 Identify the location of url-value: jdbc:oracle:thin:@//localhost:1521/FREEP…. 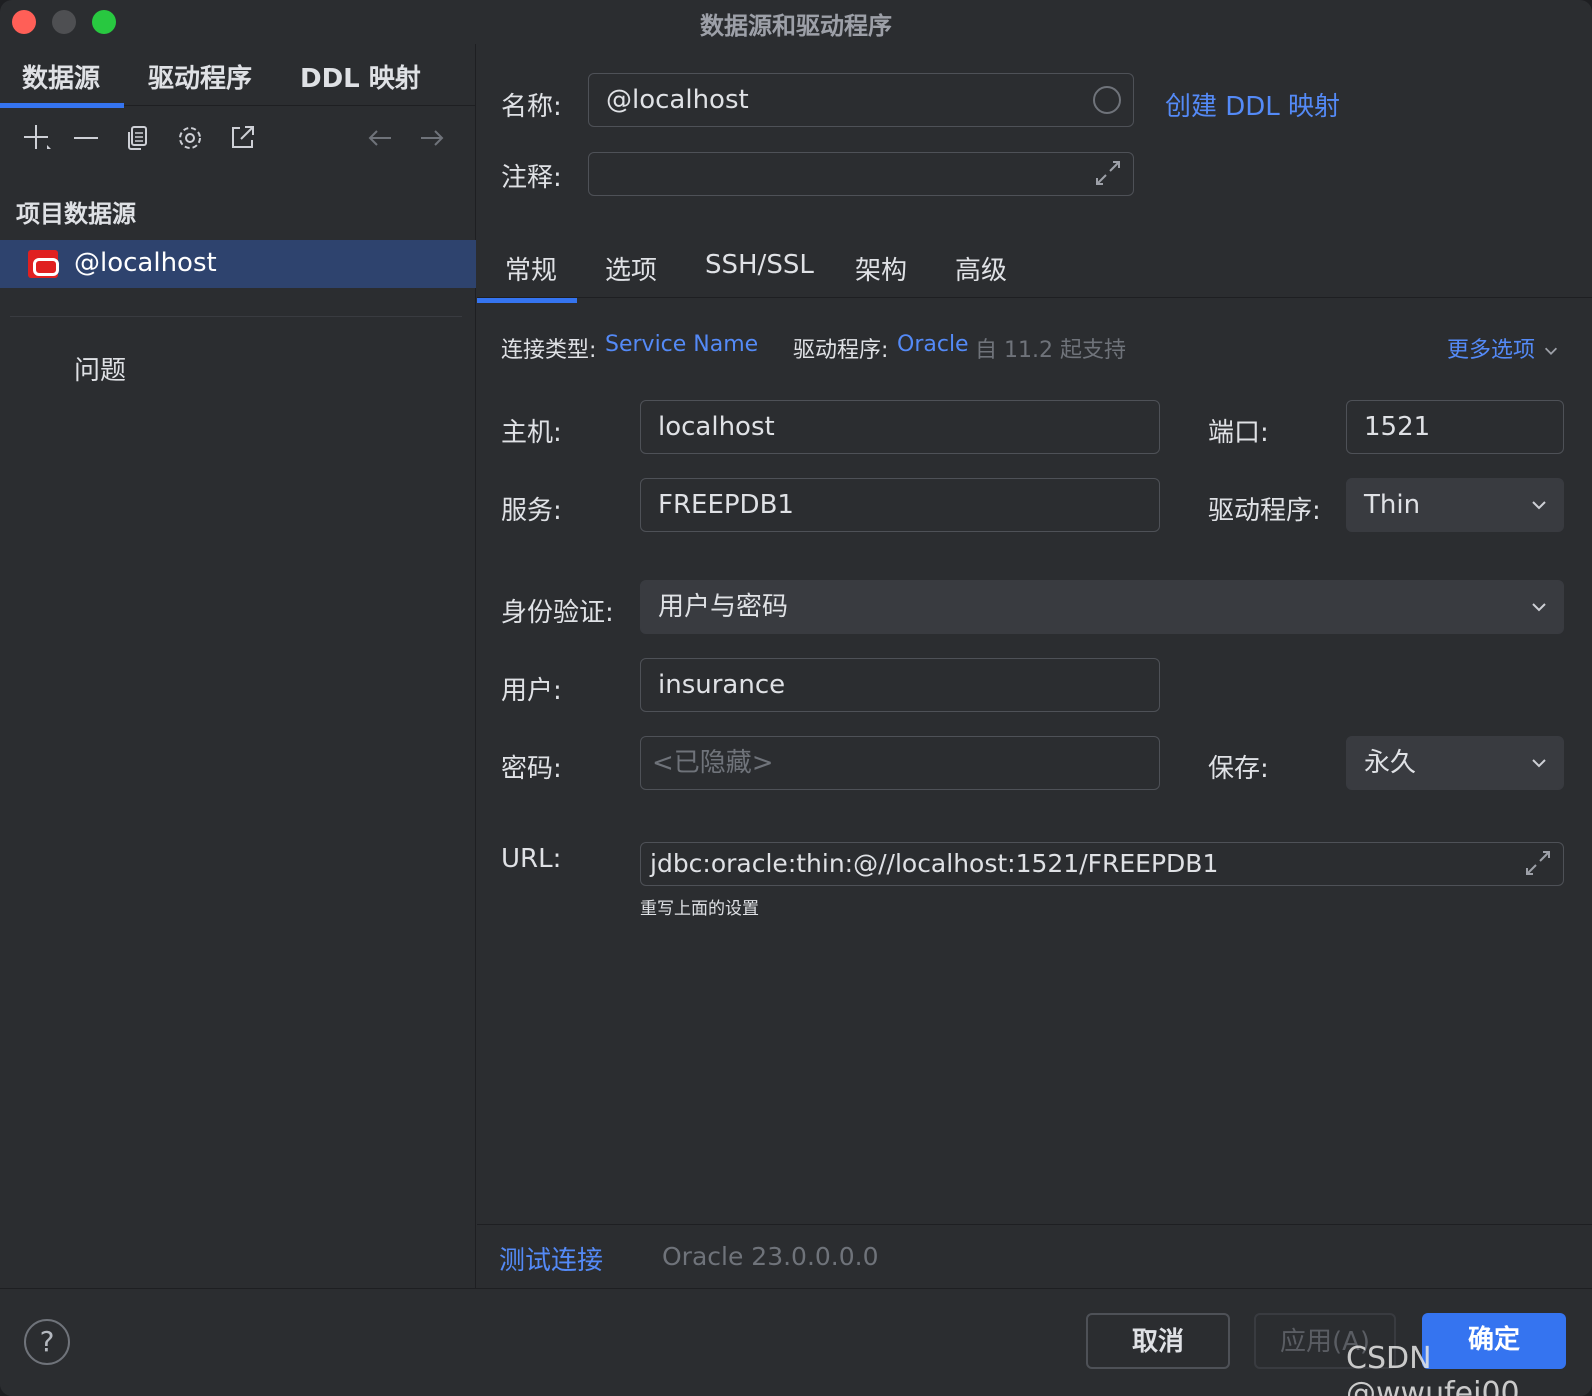
(934, 863).